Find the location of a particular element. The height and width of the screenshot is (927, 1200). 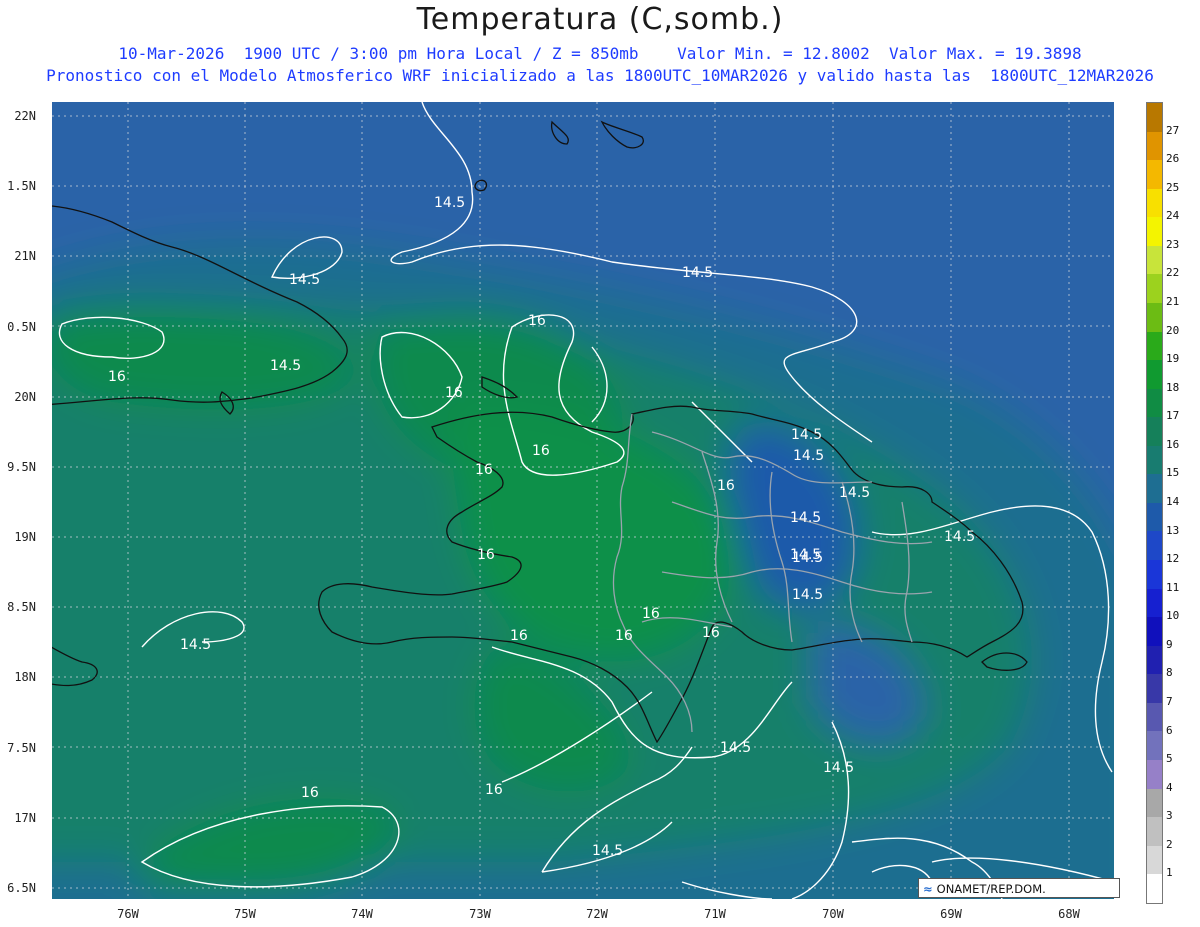

temperature-colorbar is located at coordinates (1154, 503).